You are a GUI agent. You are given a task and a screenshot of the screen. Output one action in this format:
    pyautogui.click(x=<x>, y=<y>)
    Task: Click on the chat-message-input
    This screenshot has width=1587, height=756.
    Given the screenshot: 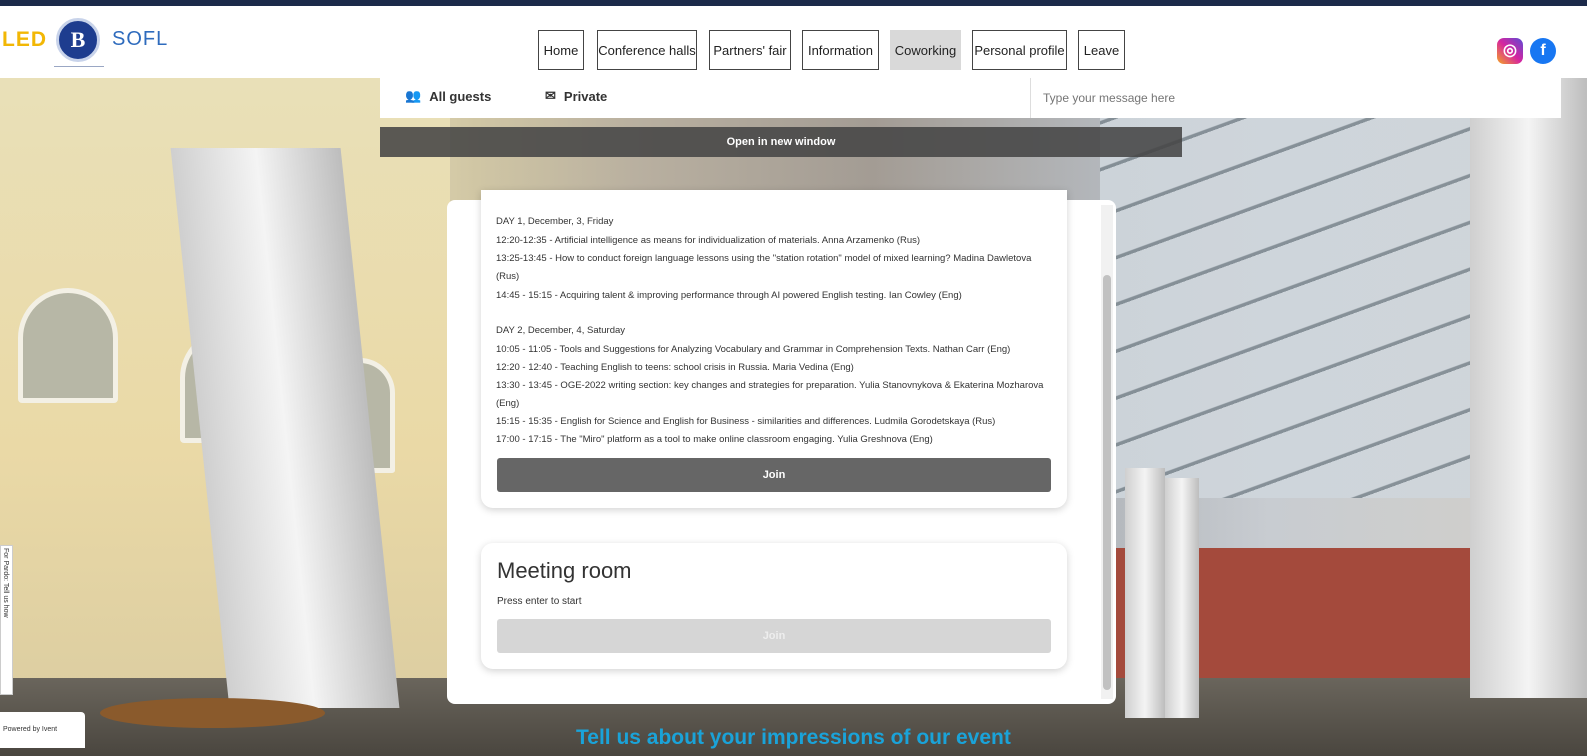 What is the action you would take?
    pyautogui.click(x=1295, y=98)
    